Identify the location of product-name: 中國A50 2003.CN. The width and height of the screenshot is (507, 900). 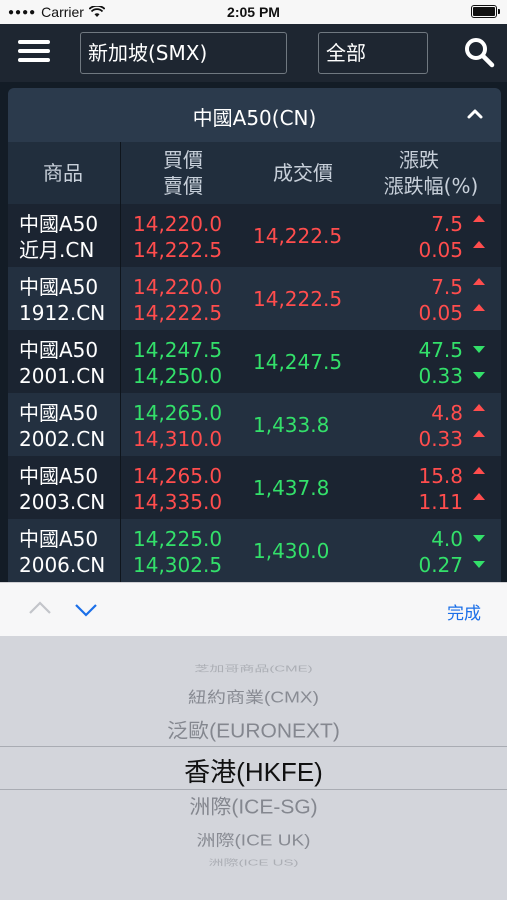
(68, 489).